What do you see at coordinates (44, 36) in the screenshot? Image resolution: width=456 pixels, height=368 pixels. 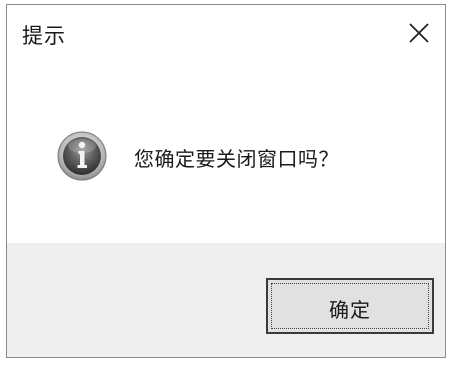 I see `dialog-title: 提示` at bounding box center [44, 36].